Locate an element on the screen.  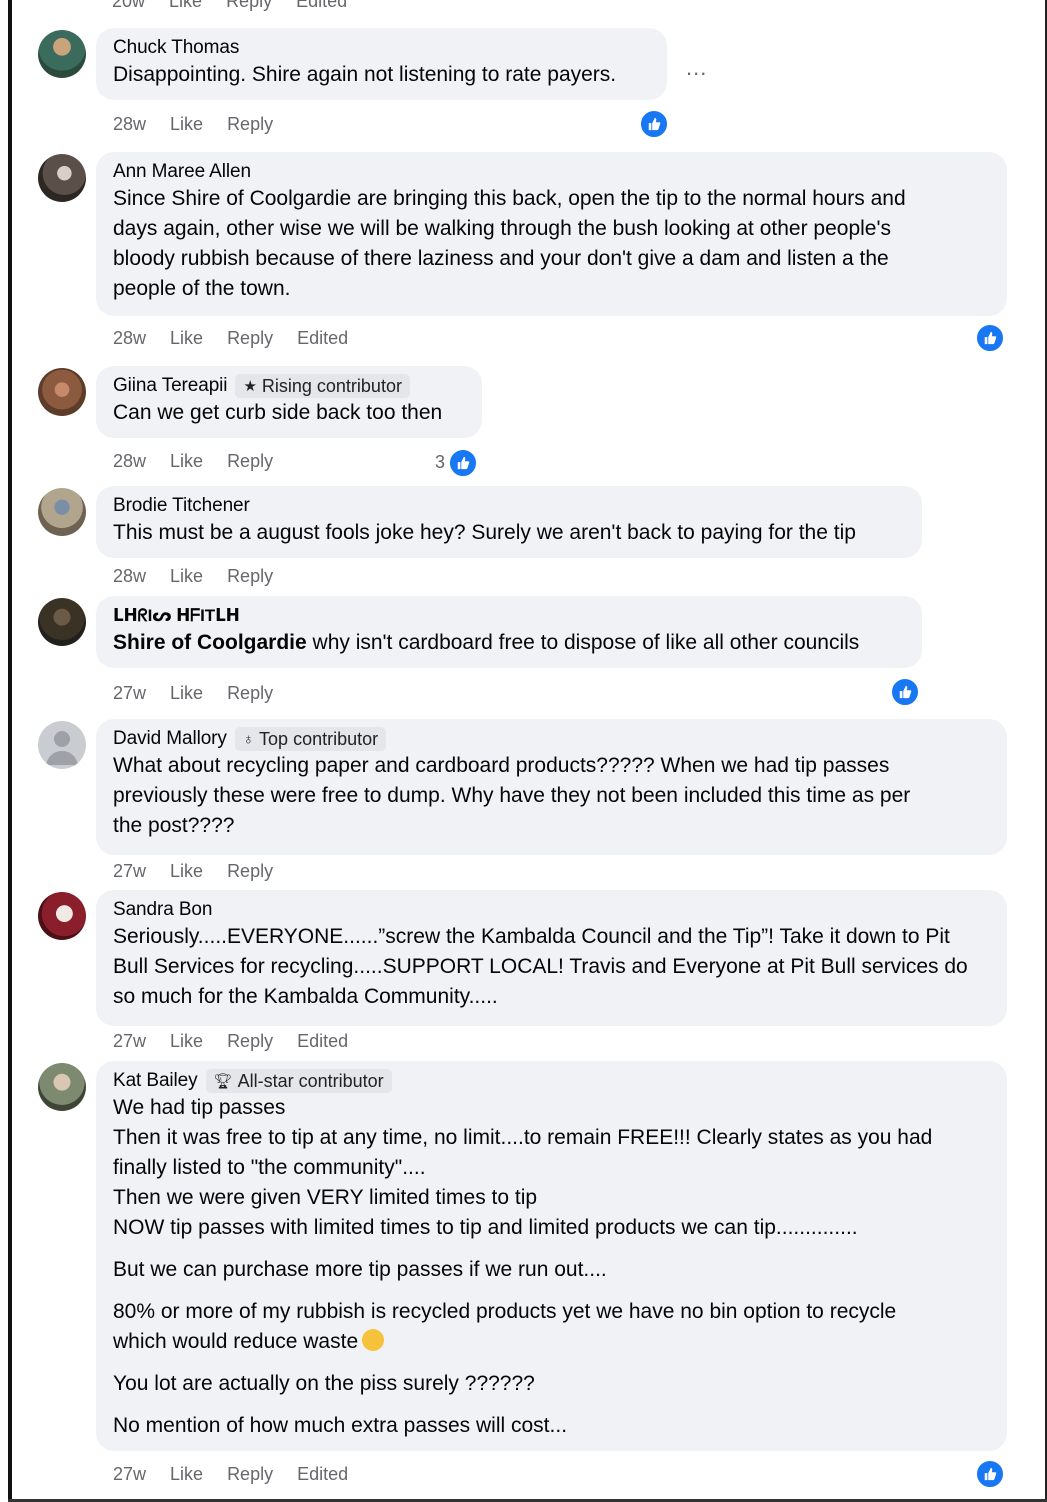
mention-link: Shire of Coolgardie is located at coordinates (210, 642).